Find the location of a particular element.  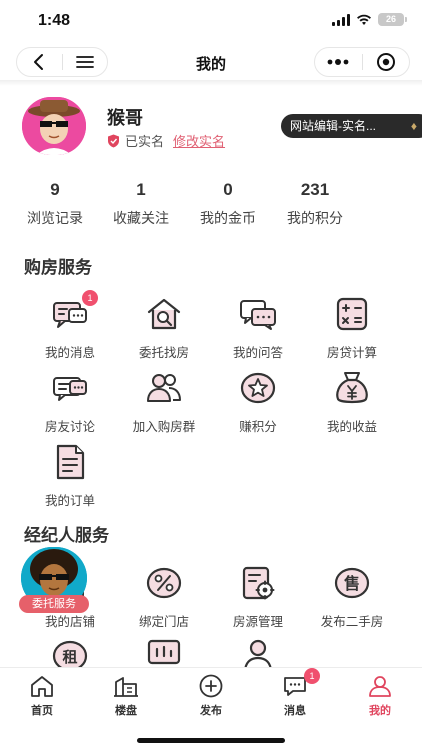

discussion-icon is located at coordinates (70, 388).